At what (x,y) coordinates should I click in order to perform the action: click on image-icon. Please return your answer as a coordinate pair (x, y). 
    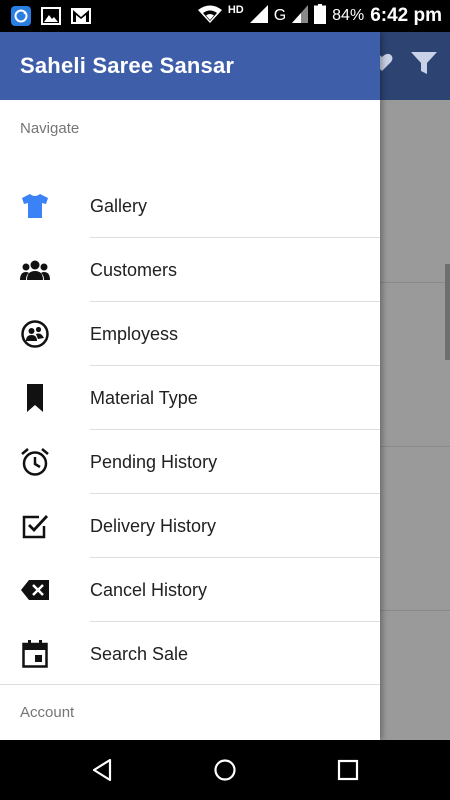
    Looking at the image, I should click on (51, 16).